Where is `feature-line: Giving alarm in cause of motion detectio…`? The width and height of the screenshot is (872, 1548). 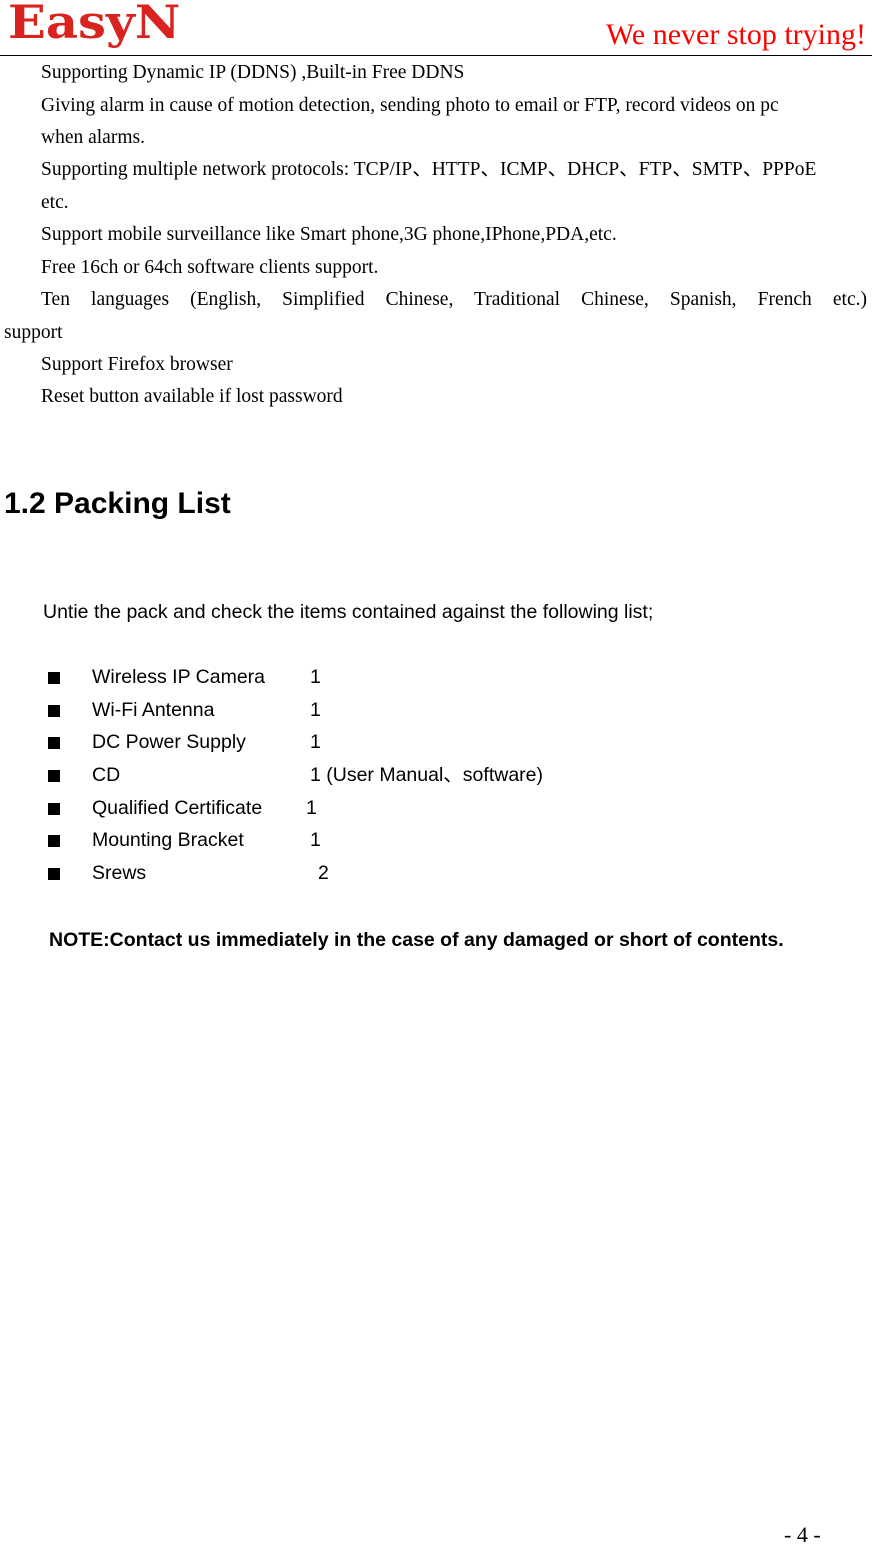
feature-line: Giving alarm in cause of motion detectio… is located at coordinates (410, 105).